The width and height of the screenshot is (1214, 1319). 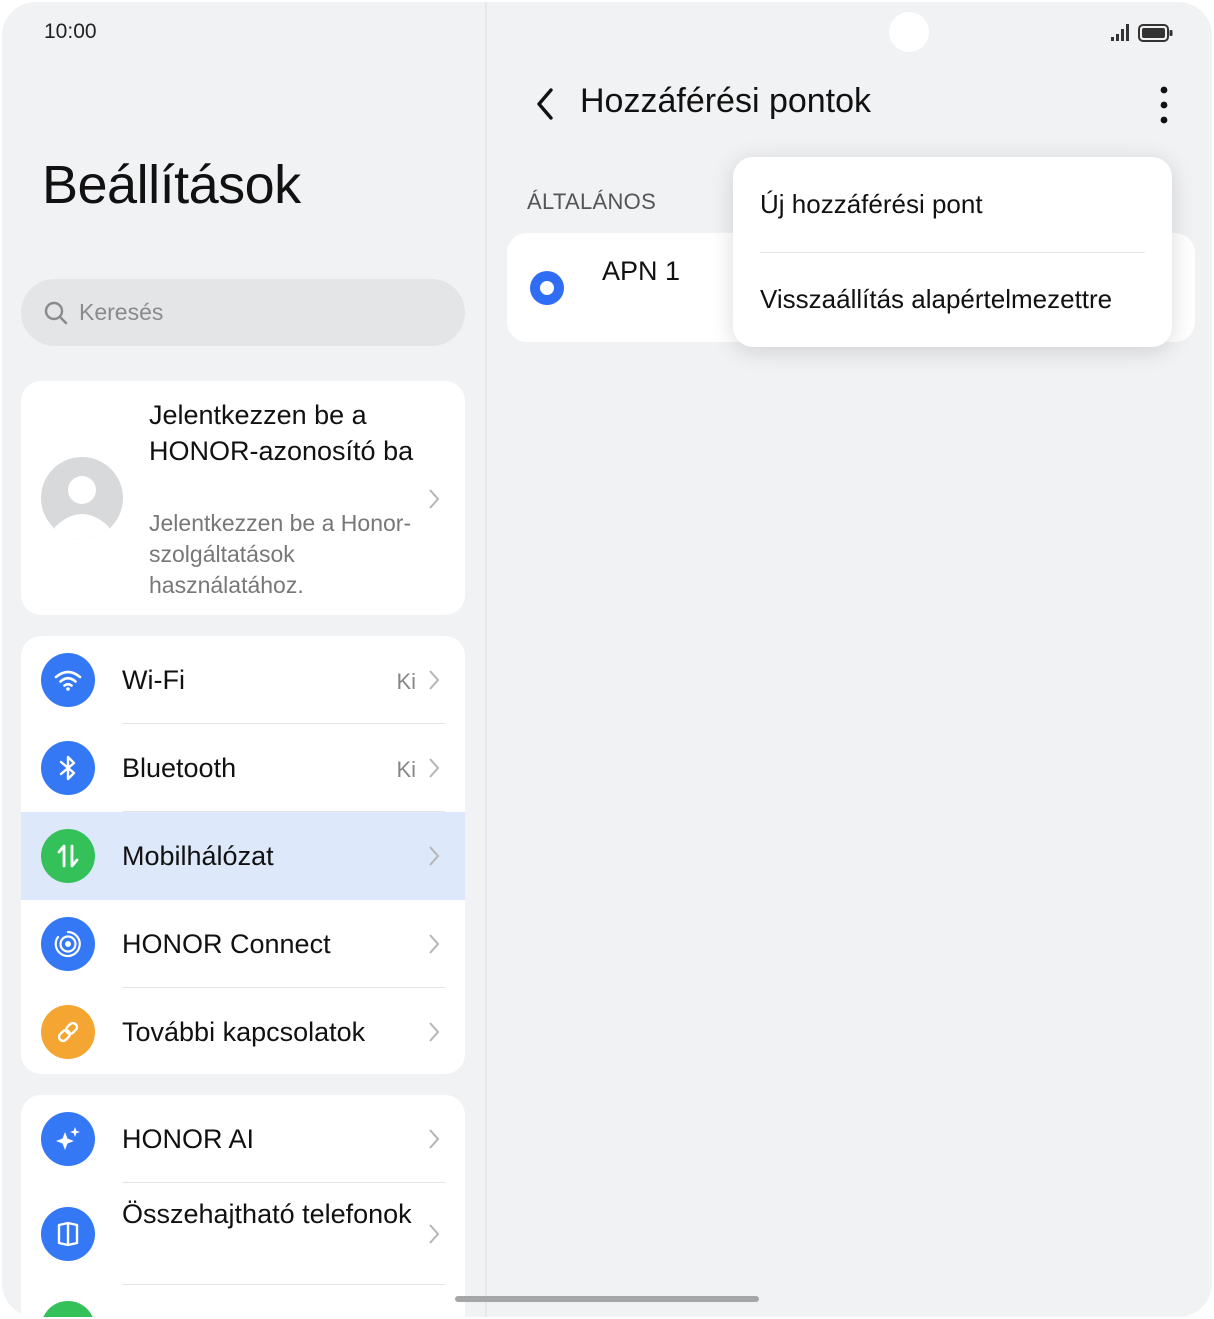 What do you see at coordinates (70, 31) in the screenshot?
I see `status-time: 10:00` at bounding box center [70, 31].